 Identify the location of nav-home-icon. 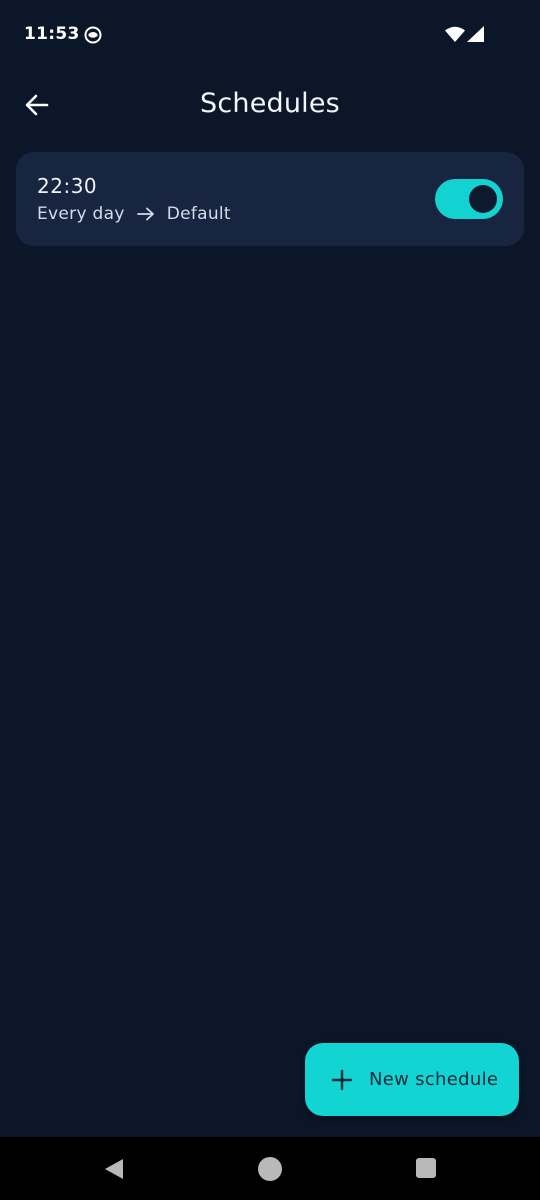
(270, 1169).